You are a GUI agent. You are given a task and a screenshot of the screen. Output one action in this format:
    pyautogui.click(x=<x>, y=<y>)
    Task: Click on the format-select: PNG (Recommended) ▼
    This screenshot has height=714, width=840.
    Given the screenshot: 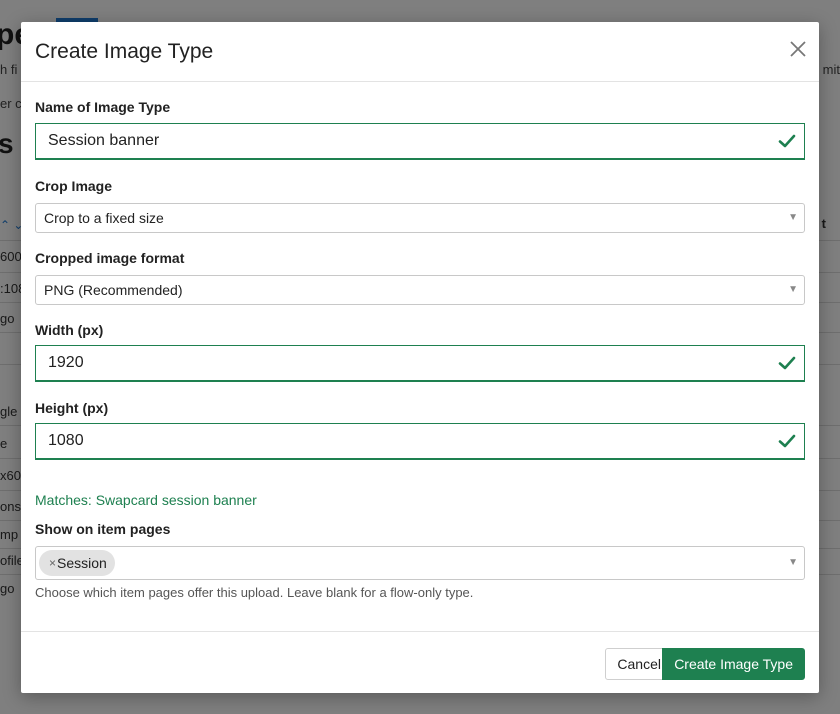 What is the action you would take?
    pyautogui.click(x=420, y=290)
    